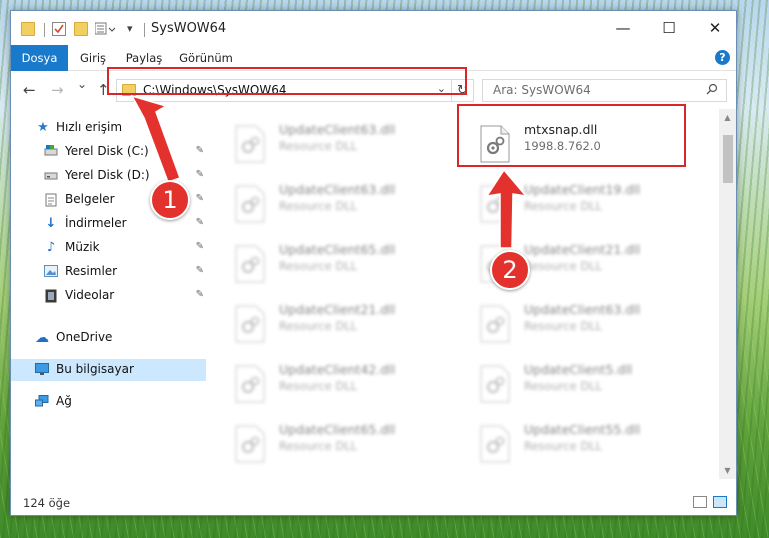  What do you see at coordinates (510, 270) in the screenshot?
I see `callout-2: 2` at bounding box center [510, 270].